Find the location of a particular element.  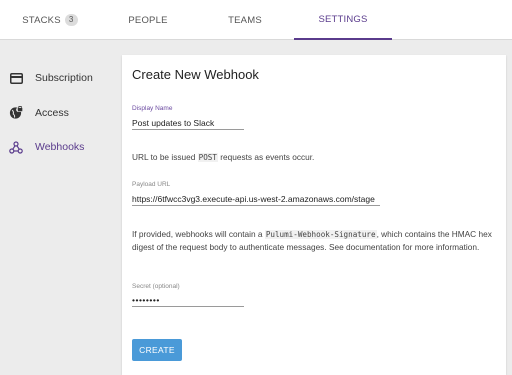

sidebar-item-label: Access is located at coordinates (52, 113).